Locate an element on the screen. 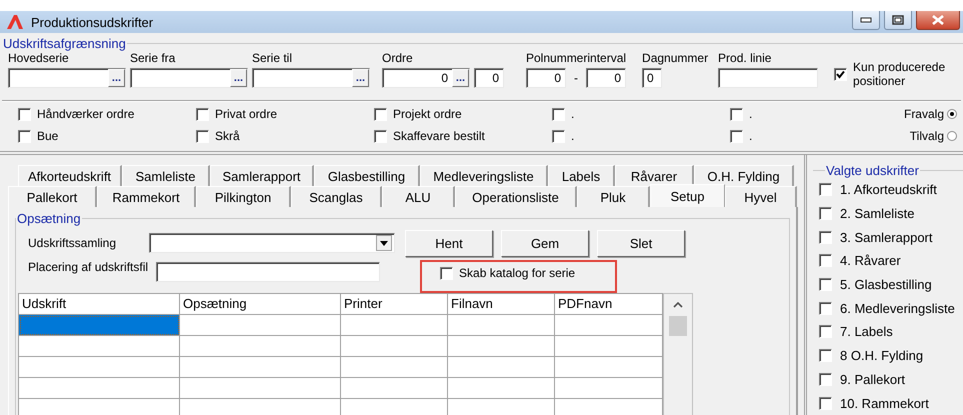 This screenshot has width=963, height=415. checkbox-label: 8 O.H. Fylding is located at coordinates (882, 356).